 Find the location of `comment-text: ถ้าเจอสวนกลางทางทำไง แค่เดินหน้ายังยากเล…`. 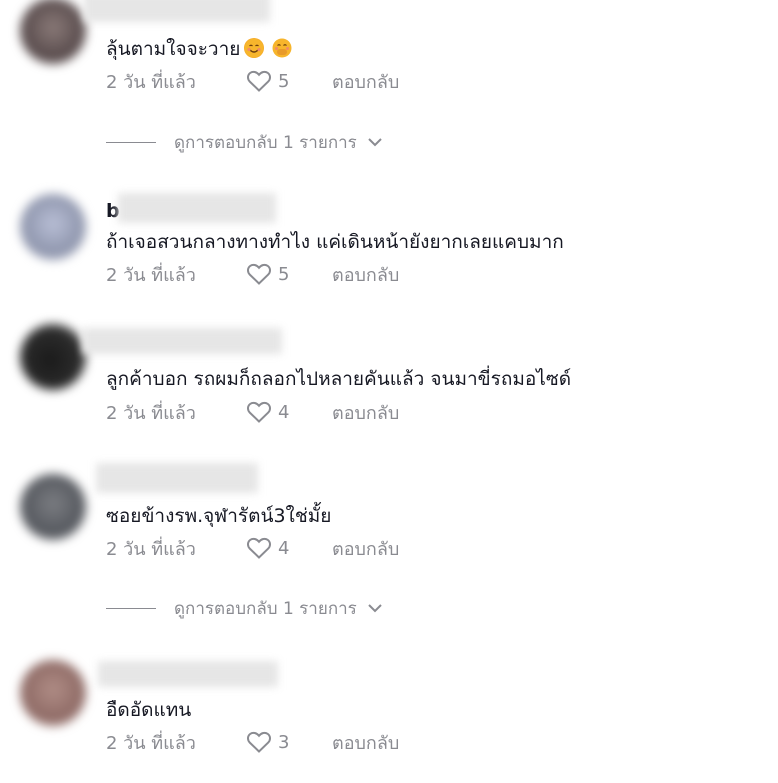

comment-text: ถ้าเจอสวนกลางทางทำไง แค่เดินหน้ายังยากเล… is located at coordinates (335, 242).